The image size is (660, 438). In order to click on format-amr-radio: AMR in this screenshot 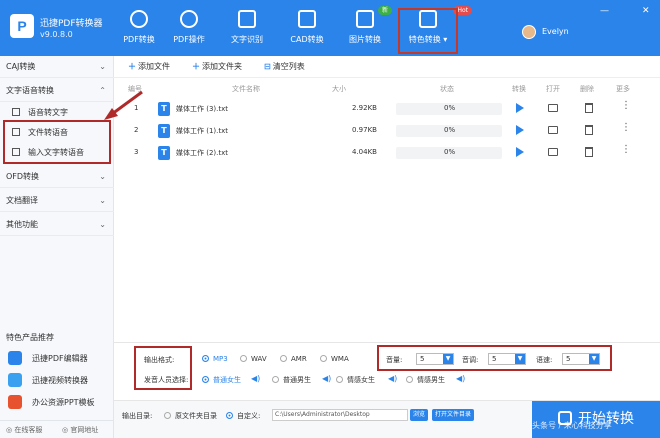, I will do `click(293, 359)`.